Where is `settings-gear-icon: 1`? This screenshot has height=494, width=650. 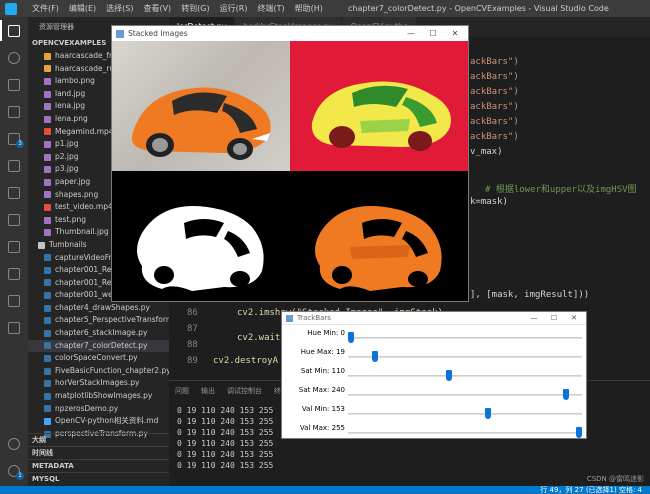 settings-gear-icon: 1 is located at coordinates (14, 470).